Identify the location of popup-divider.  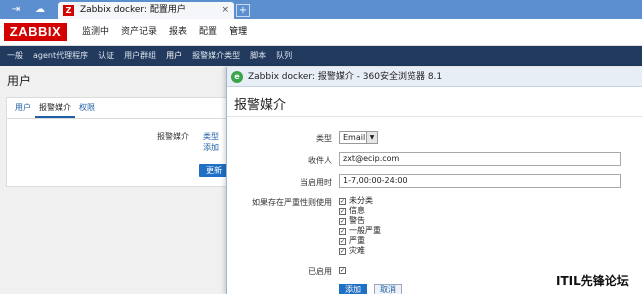
(434, 116).